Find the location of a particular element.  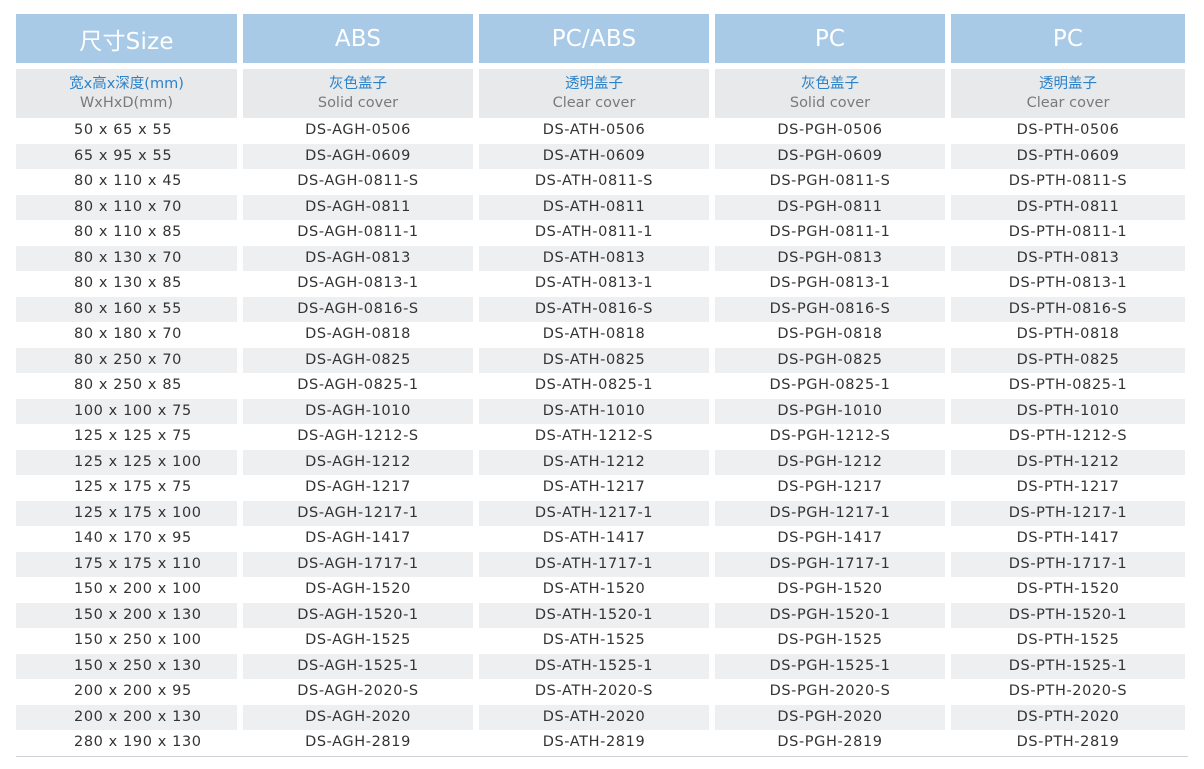

abs-solid-cell: DS-AGH-1217 is located at coordinates (358, 487).